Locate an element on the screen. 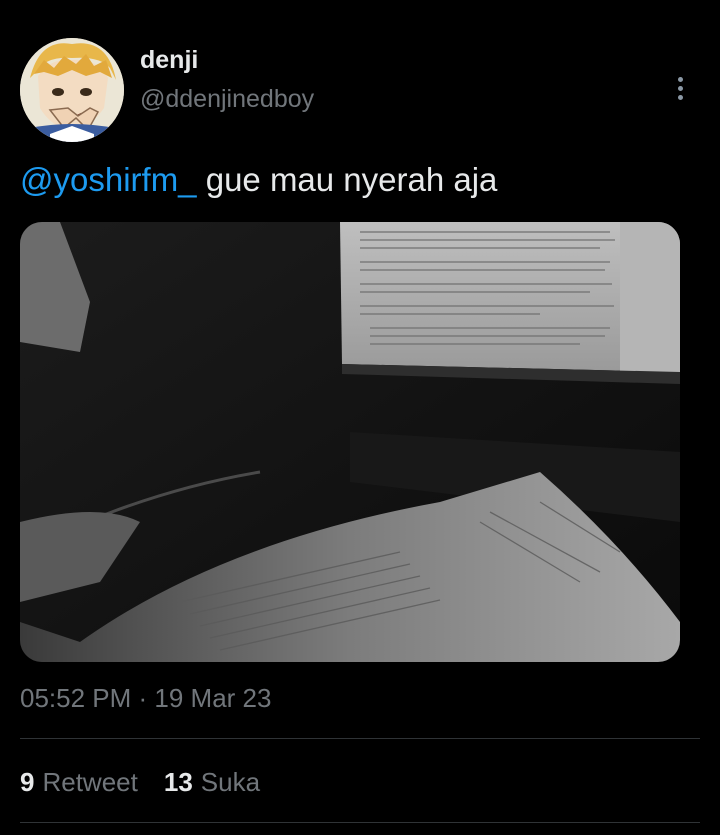 This screenshot has height=835, width=720. avatar is located at coordinates (72, 90).